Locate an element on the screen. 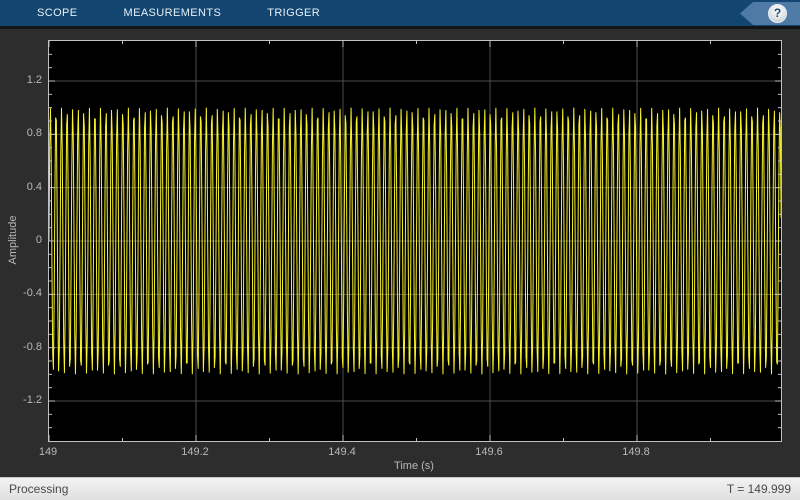  y-tick-label: 0.8 is located at coordinates (34, 133).